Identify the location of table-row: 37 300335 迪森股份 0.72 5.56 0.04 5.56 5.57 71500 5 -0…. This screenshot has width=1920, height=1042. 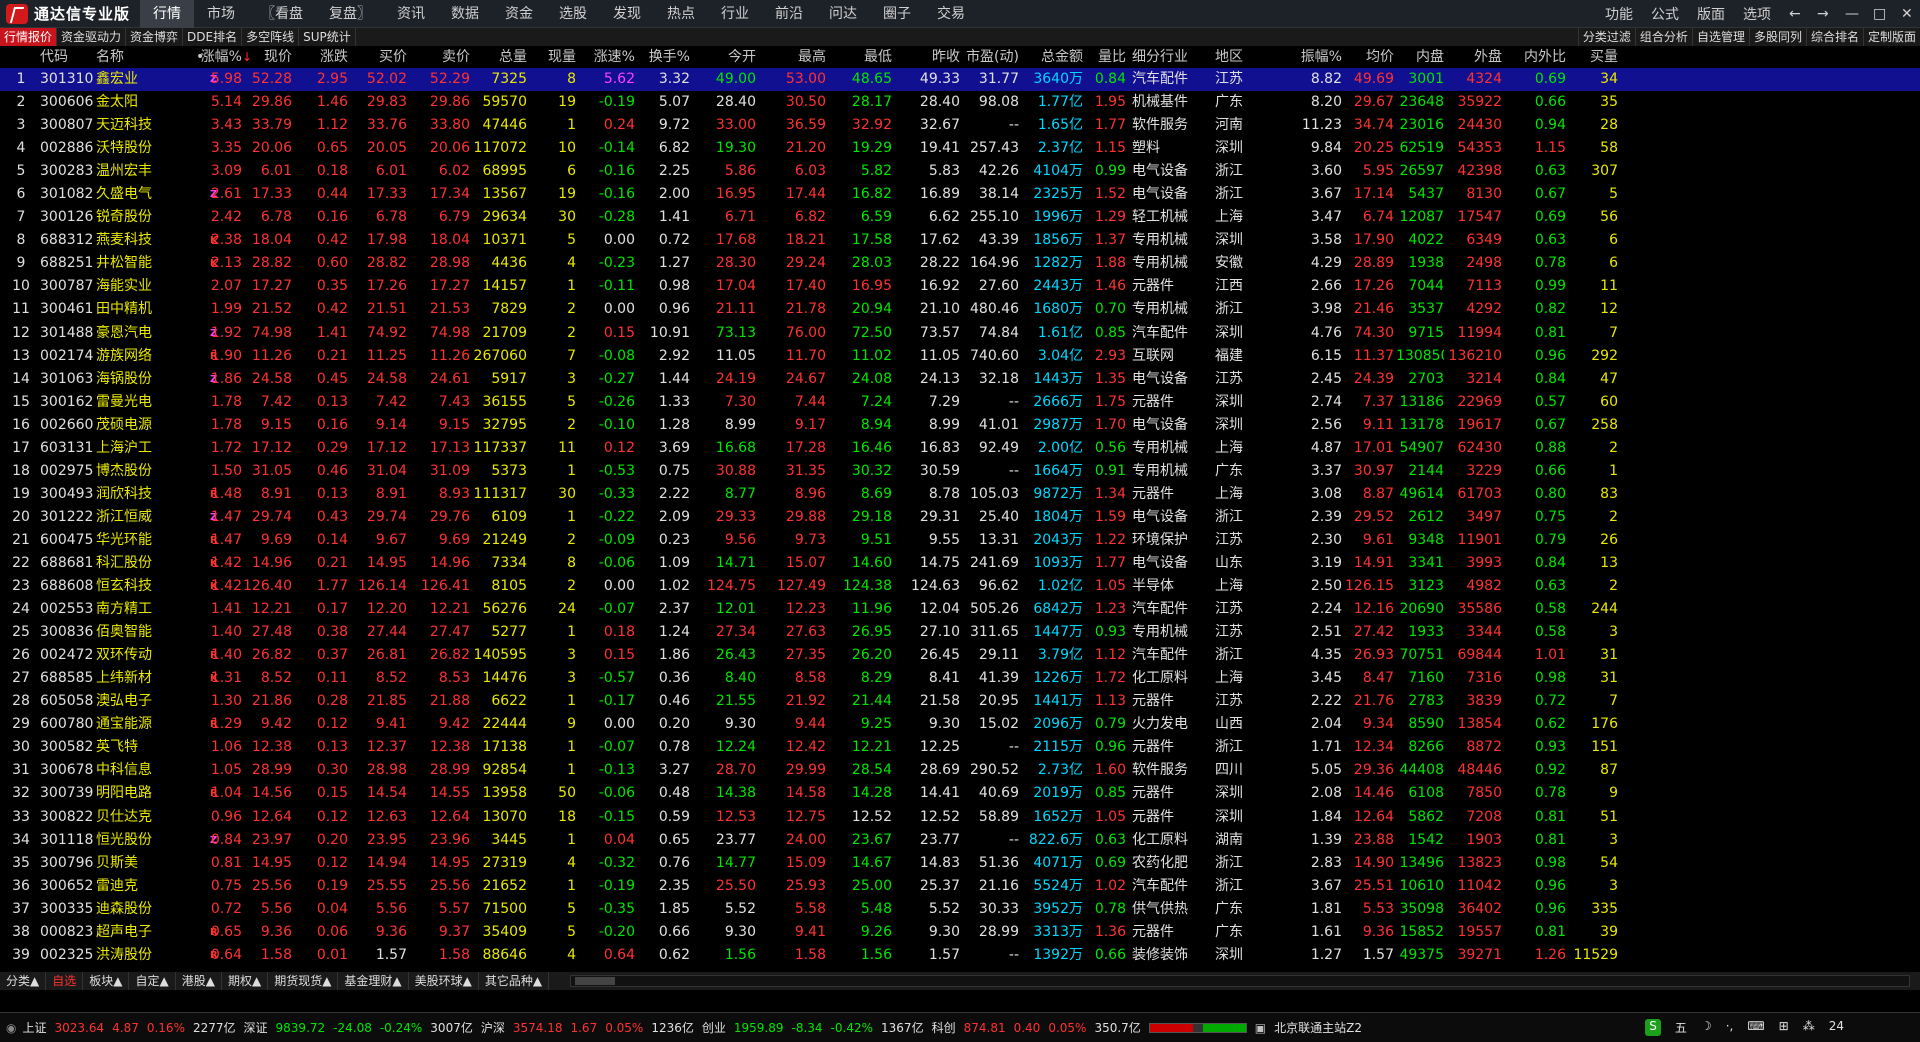
(960, 909).